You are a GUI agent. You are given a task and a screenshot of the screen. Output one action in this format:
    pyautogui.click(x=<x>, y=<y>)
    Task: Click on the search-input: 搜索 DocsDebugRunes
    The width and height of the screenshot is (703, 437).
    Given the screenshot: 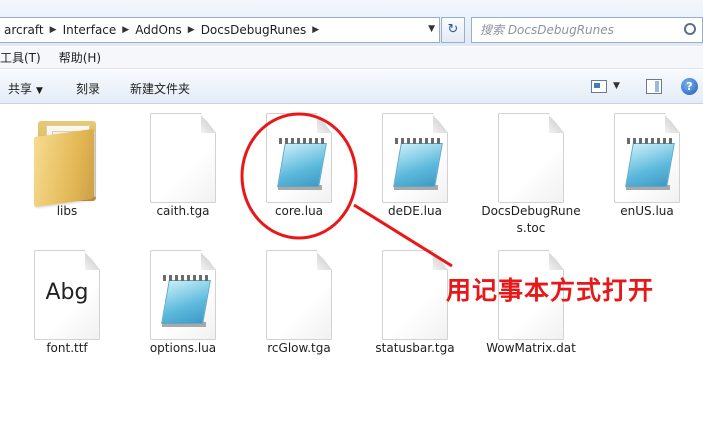 What is the action you would take?
    pyautogui.click(x=587, y=30)
    